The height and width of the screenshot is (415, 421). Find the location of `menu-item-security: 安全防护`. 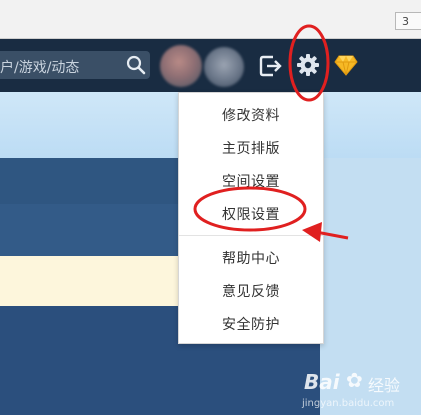

menu-item-security: 安全防护 is located at coordinates (251, 324).